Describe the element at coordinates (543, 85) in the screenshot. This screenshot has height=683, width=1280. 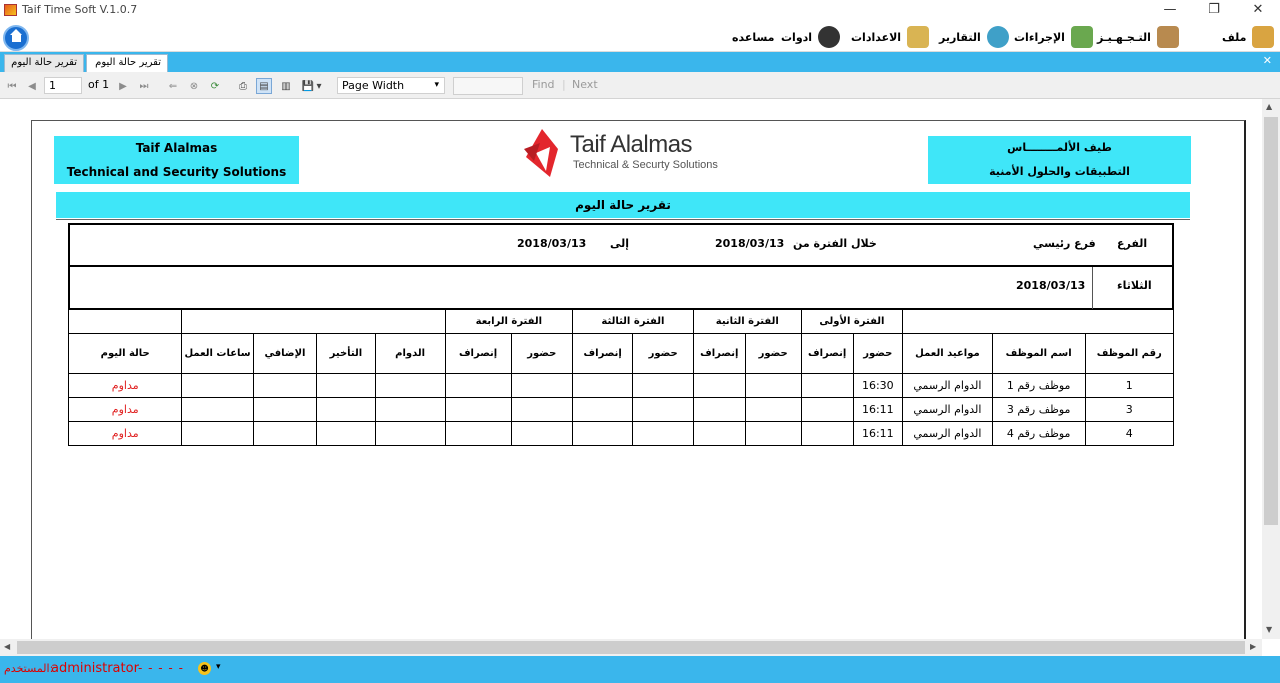
I see `find-button: Find` at that location.